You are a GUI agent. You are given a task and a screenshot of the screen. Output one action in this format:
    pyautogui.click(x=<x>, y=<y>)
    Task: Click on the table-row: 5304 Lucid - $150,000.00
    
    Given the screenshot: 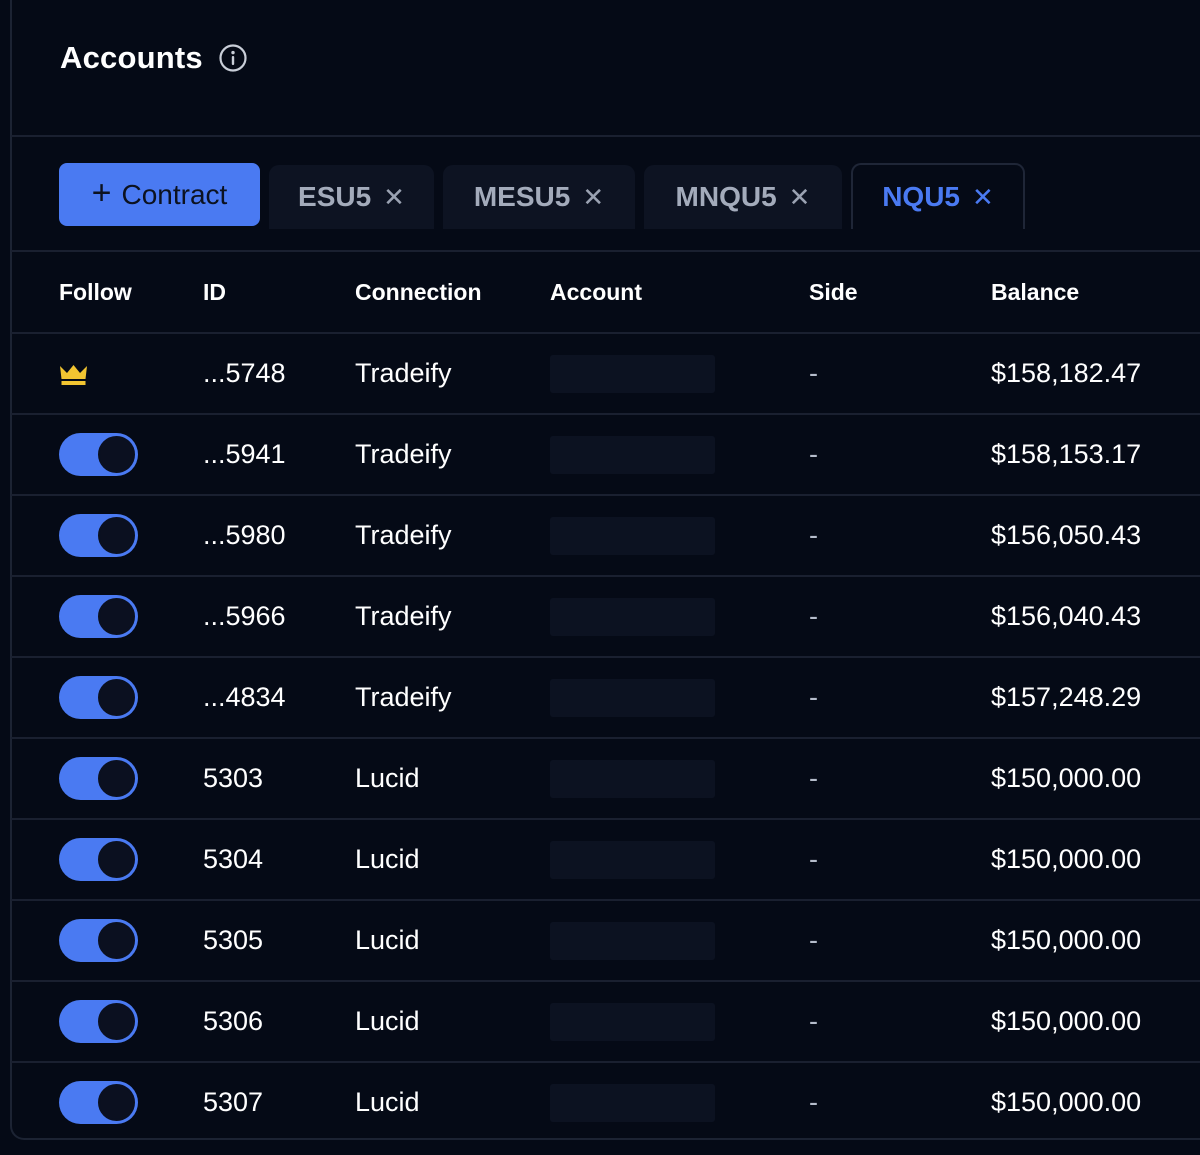 What is the action you would take?
    pyautogui.click(x=605, y=858)
    